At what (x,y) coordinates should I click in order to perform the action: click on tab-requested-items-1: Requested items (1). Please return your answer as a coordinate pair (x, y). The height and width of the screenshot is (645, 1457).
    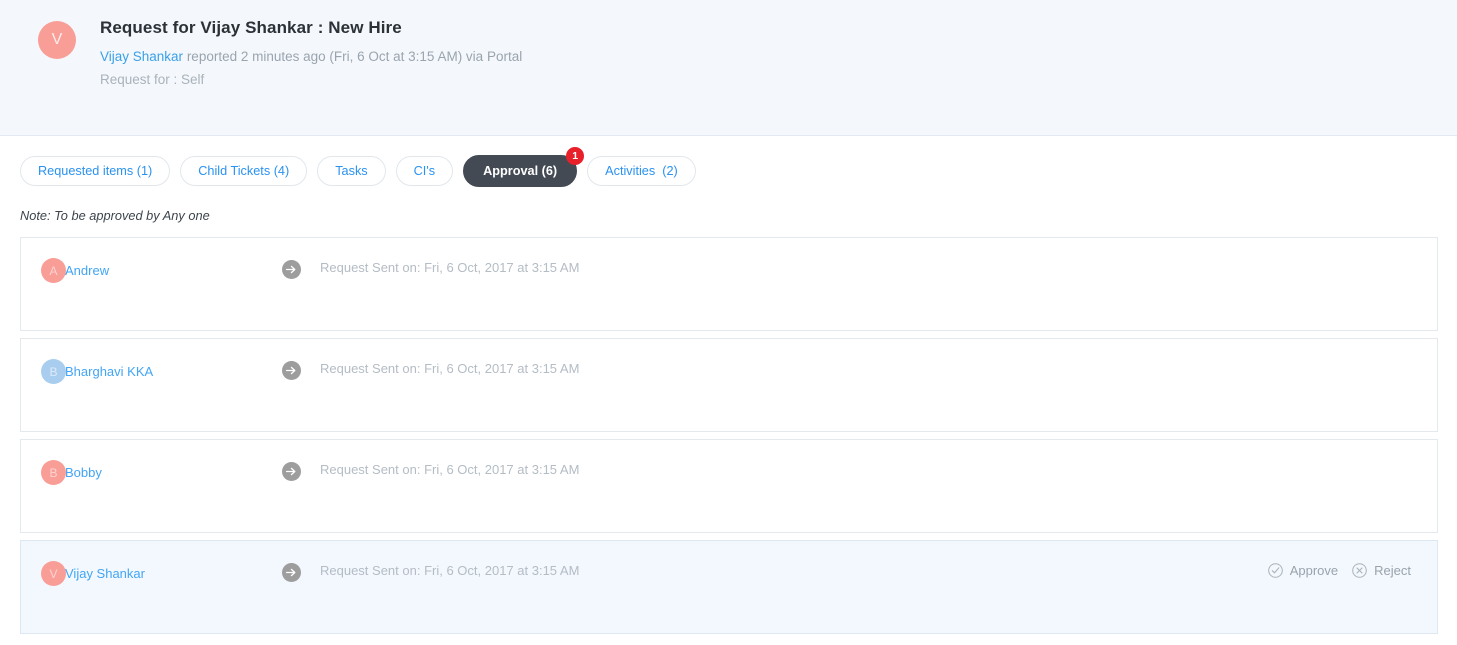
    Looking at the image, I should click on (95, 171).